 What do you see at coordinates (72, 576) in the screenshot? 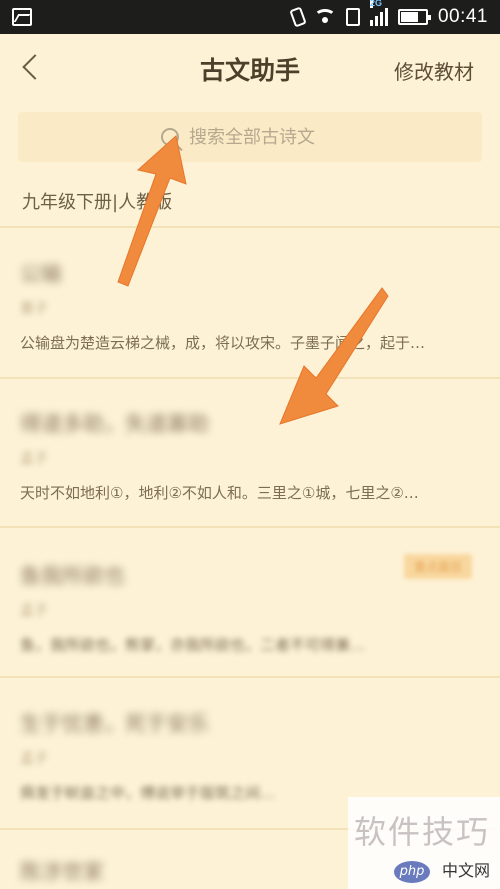
I see `item-title: 鱼我所欲也` at bounding box center [72, 576].